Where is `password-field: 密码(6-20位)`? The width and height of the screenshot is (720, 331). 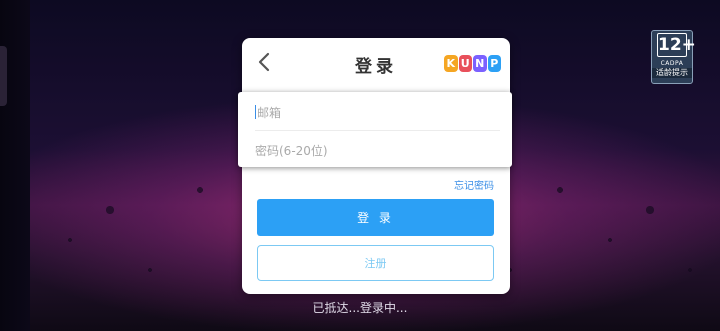
password-field: 密码(6-20位) is located at coordinates (377, 150).